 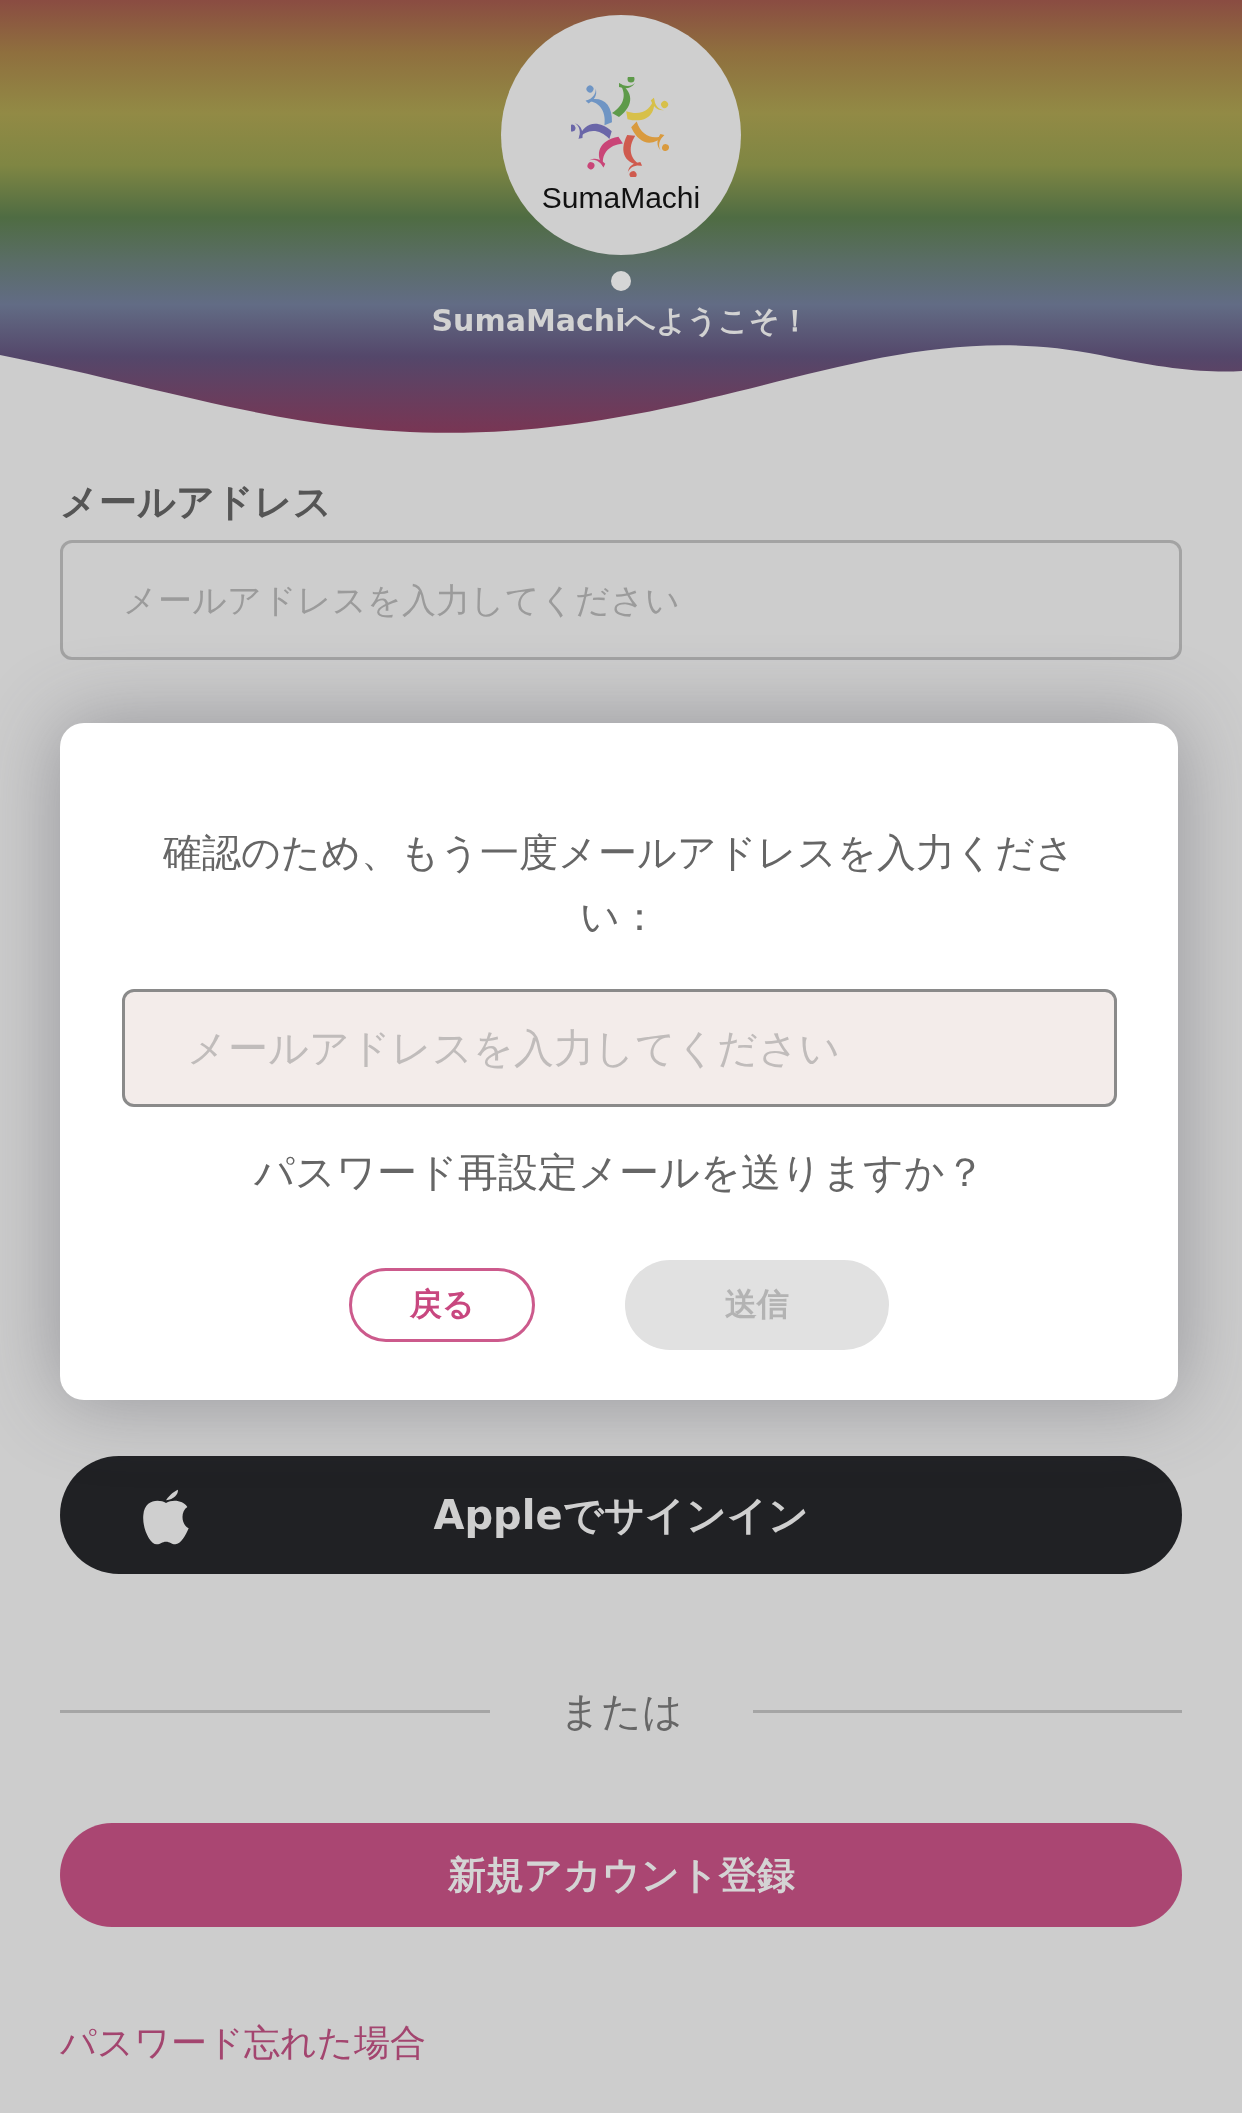 I want to click on forgot-password-link: パスワード忘れた場合, so click(x=243, y=2043).